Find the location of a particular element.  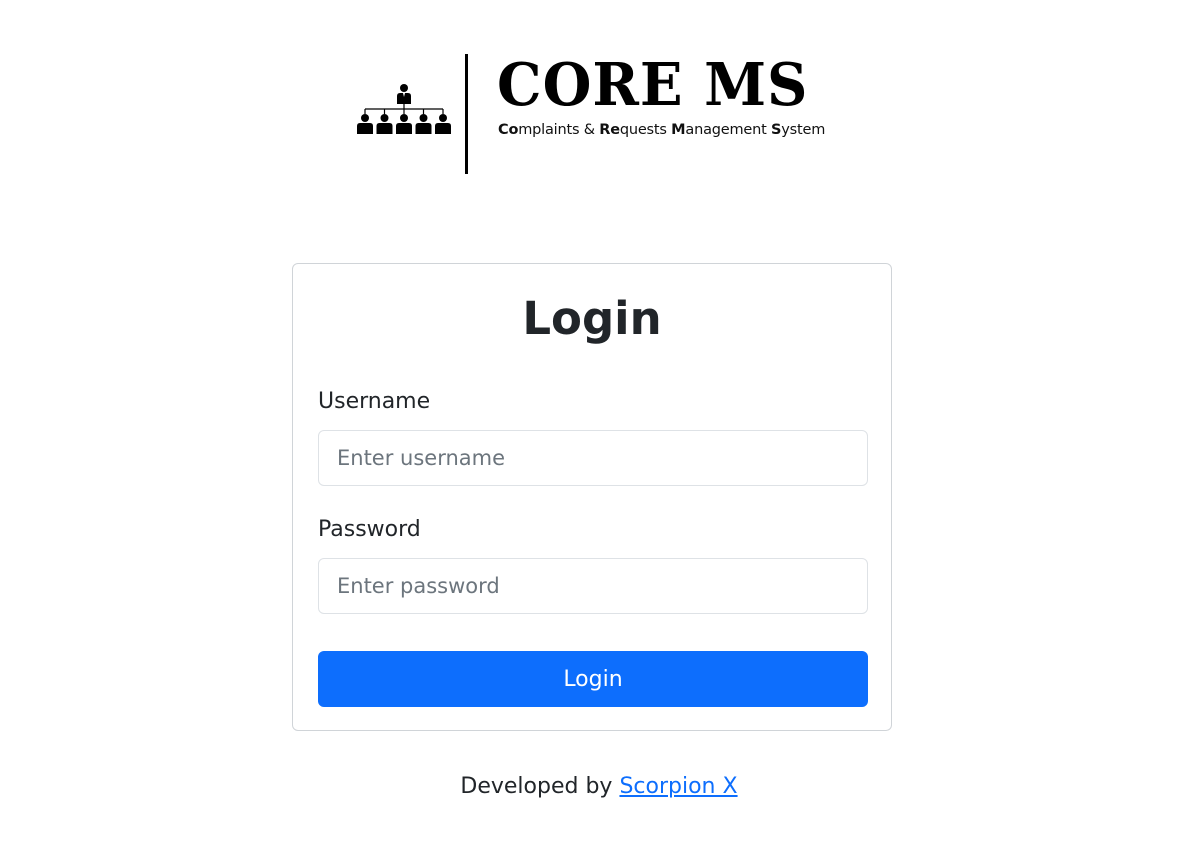

username-input is located at coordinates (593, 458).